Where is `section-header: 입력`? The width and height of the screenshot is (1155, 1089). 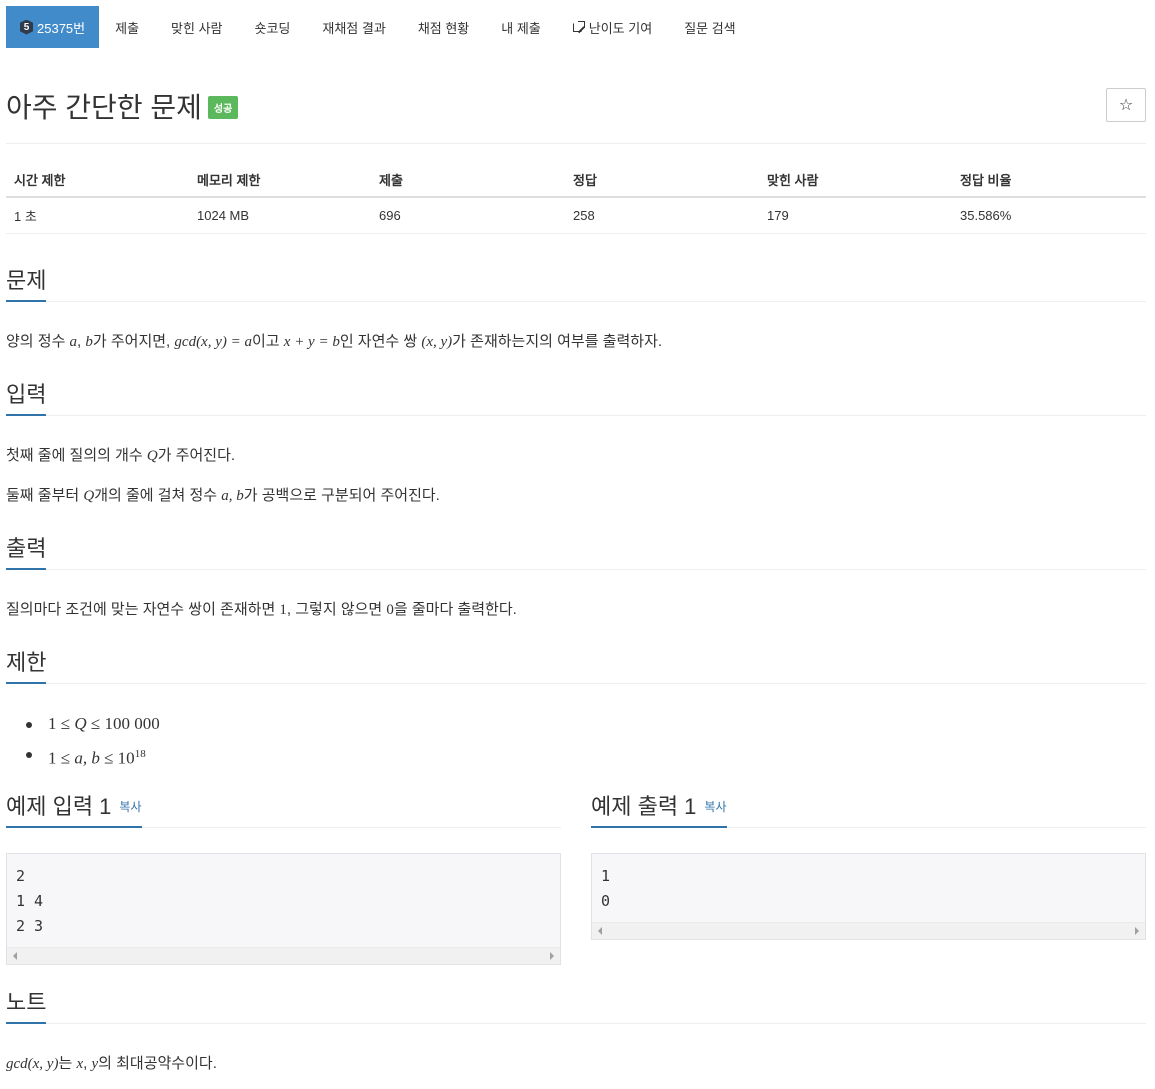 section-header: 입력 is located at coordinates (576, 398).